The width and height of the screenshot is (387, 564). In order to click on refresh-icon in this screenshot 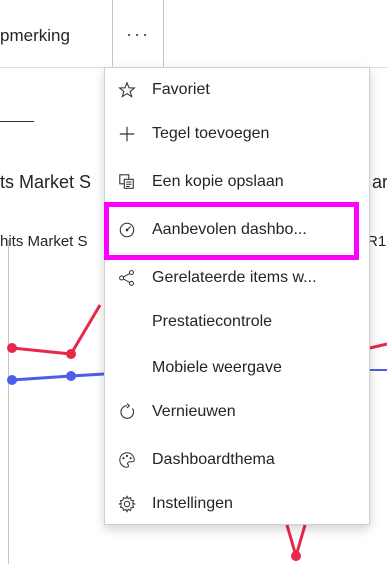, I will do `click(127, 412)`.